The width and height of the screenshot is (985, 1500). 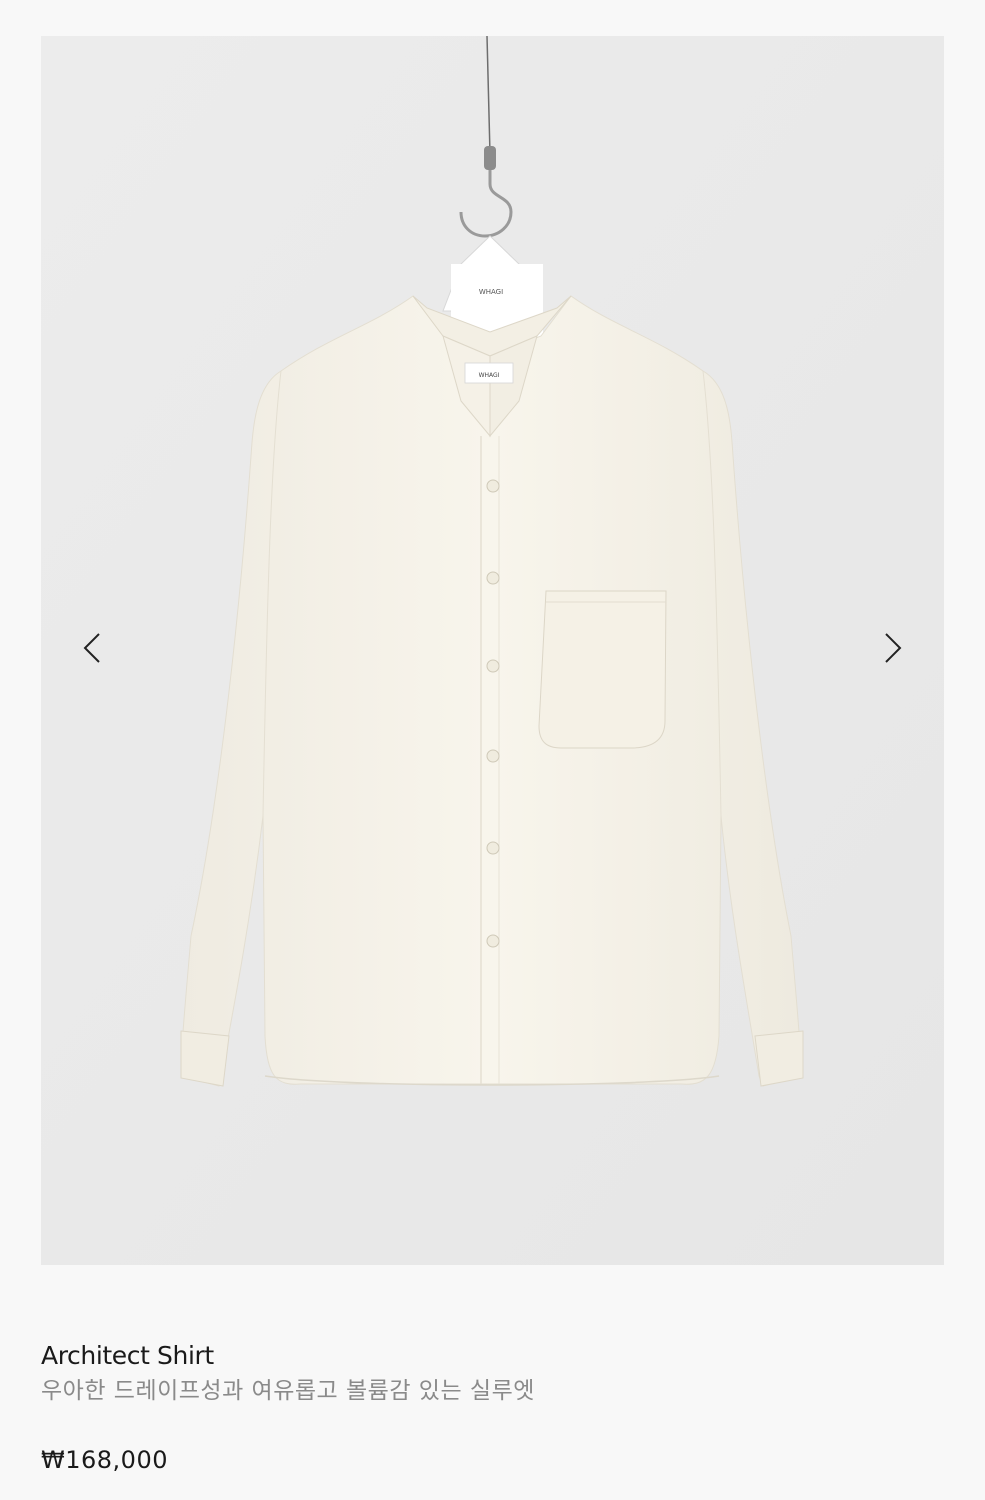 I want to click on chevron-left-icon, so click(x=91, y=648).